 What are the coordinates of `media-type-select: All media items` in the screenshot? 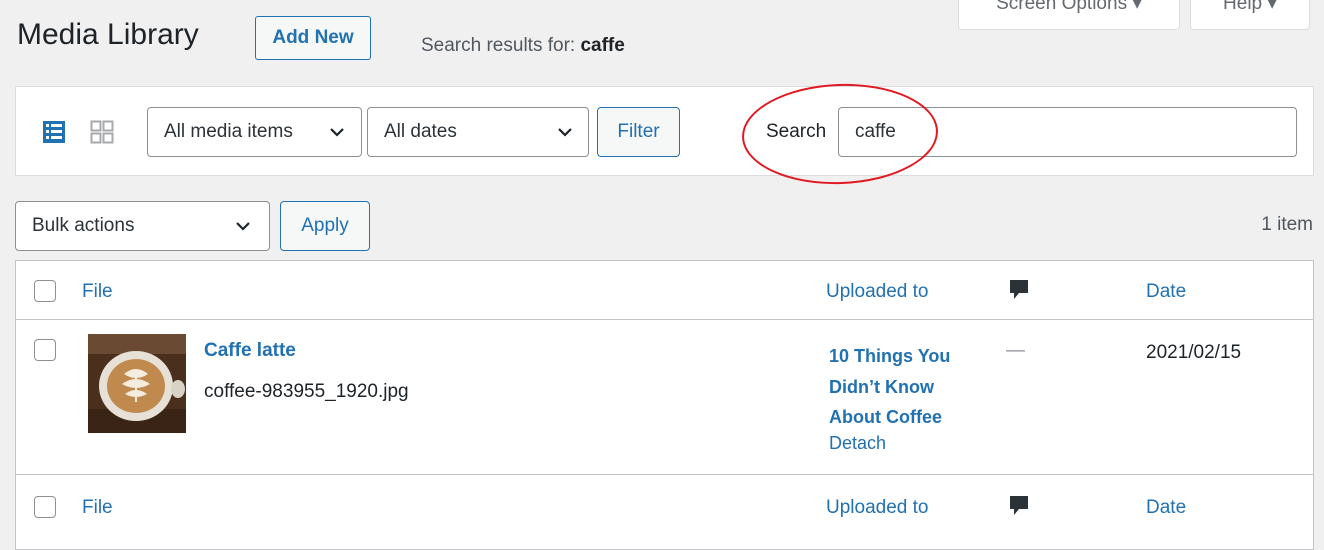 It's located at (254, 132).